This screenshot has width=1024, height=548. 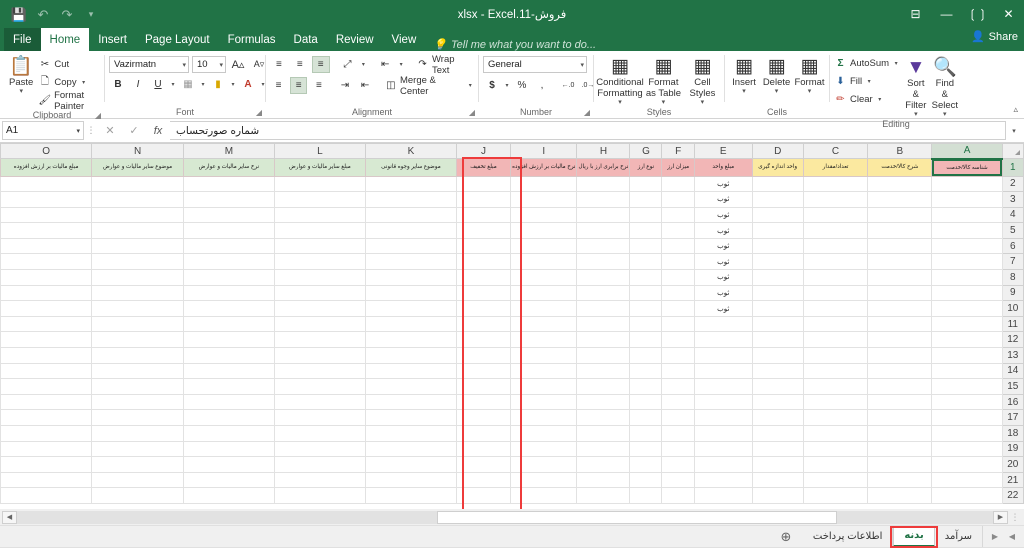 I want to click on cell-d4, so click(x=777, y=215).